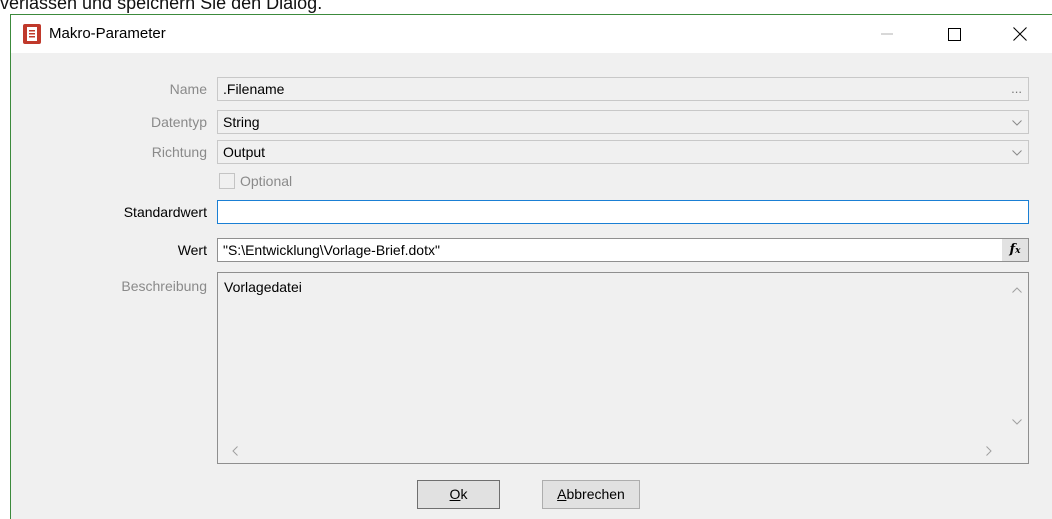 The height and width of the screenshot is (519, 1052). I want to click on window-title: Makro-Parameter, so click(107, 33).